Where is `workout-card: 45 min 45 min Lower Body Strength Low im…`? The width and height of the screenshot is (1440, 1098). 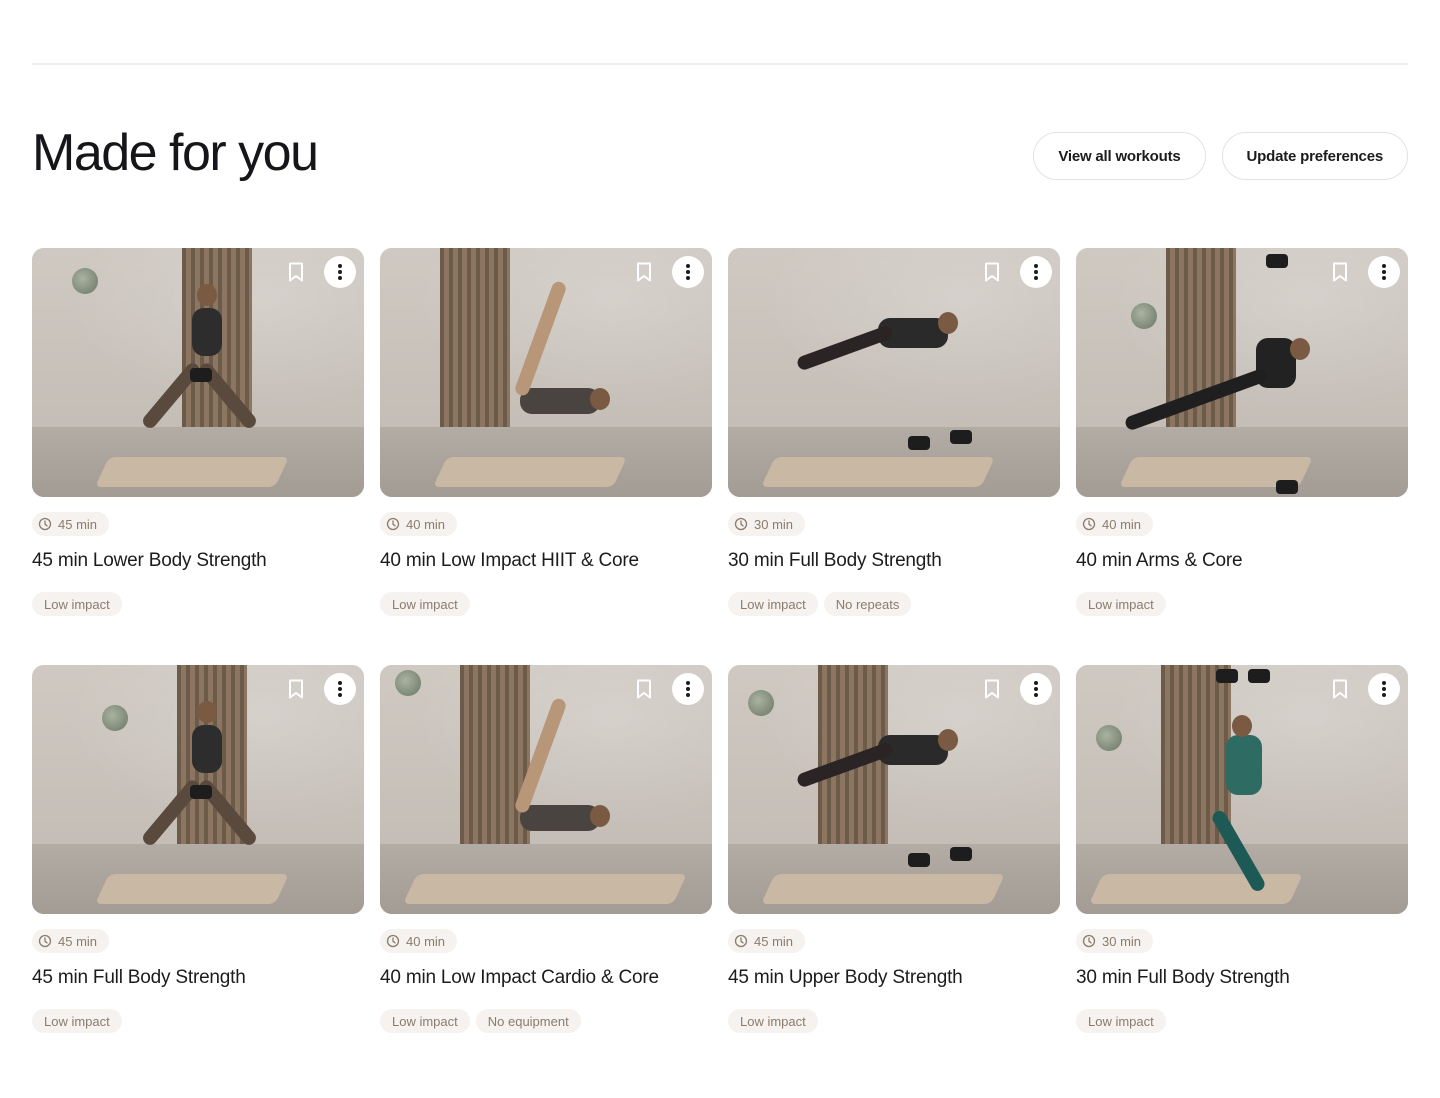
workout-card: 45 min 45 min Lower Body Strength Low im… is located at coordinates (198, 436).